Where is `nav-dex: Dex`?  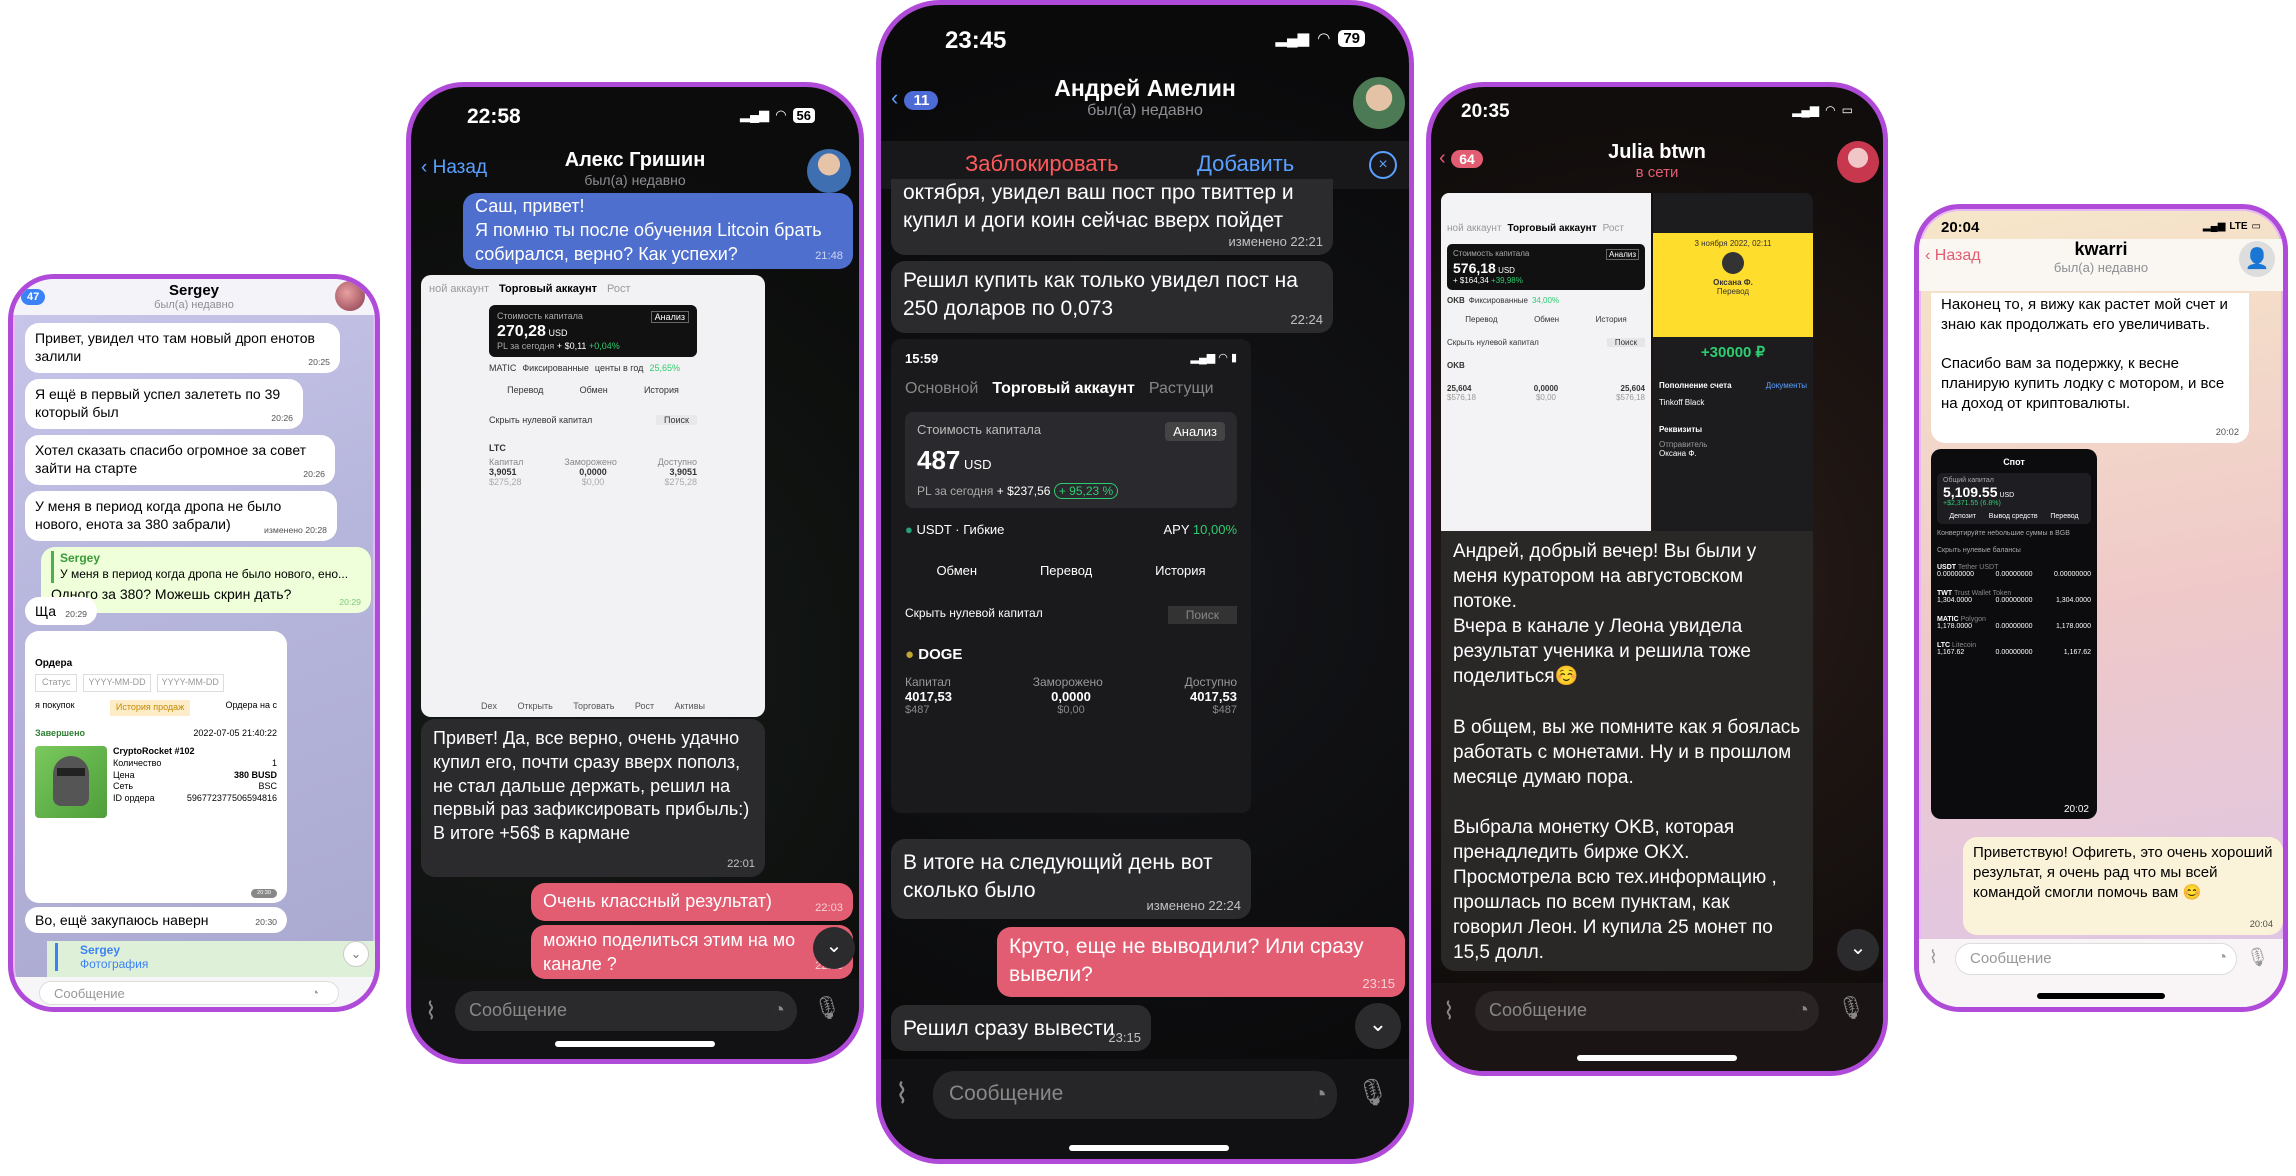
nav-dex: Dex is located at coordinates (489, 706).